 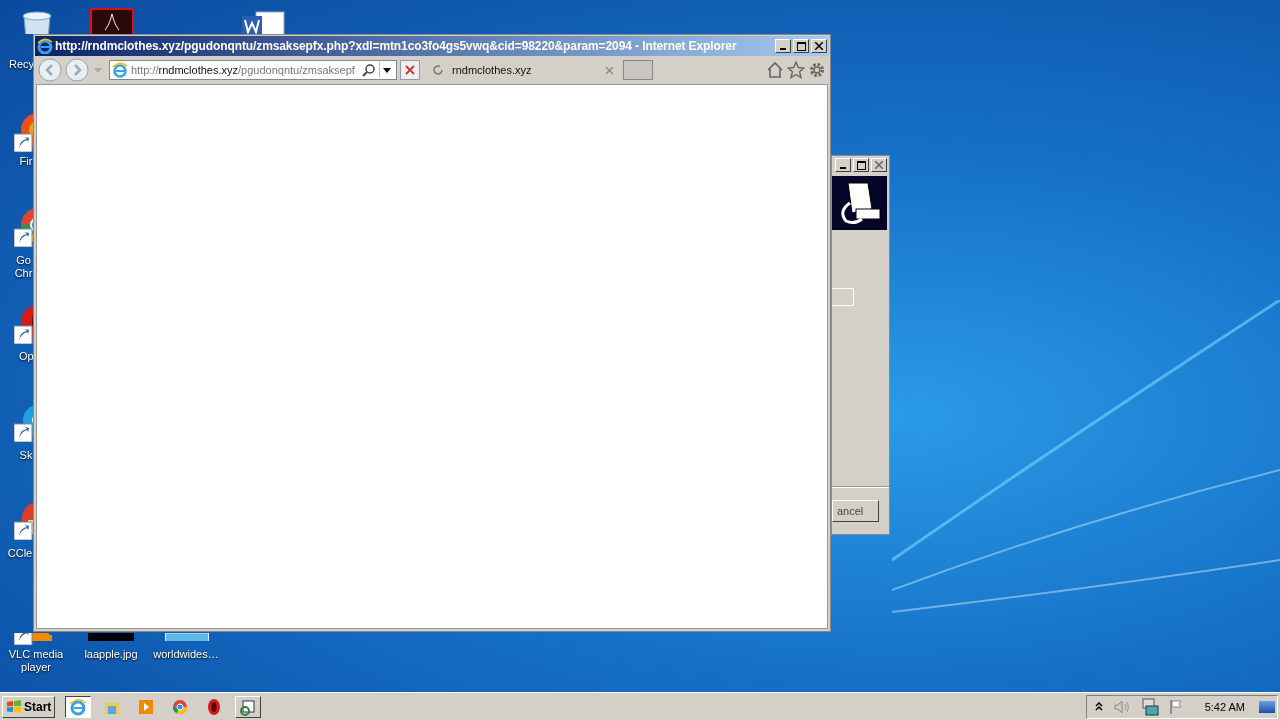 I want to click on address-field: http://rndmclothes.xyz/pgudonqntu/zmsaksepf, so click(x=253, y=70).